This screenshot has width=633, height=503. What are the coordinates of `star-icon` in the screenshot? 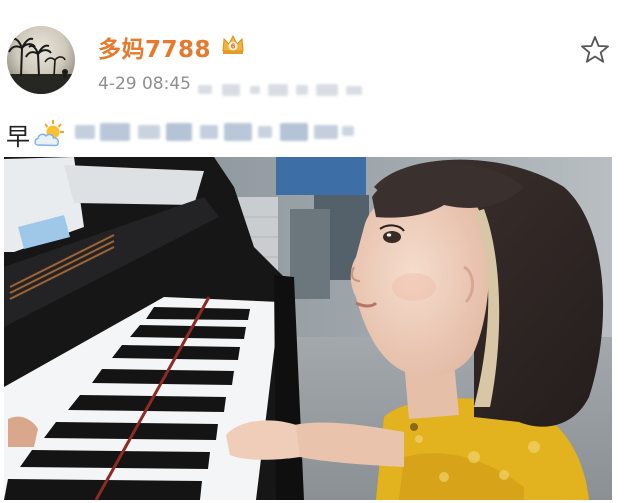 It's located at (595, 50).